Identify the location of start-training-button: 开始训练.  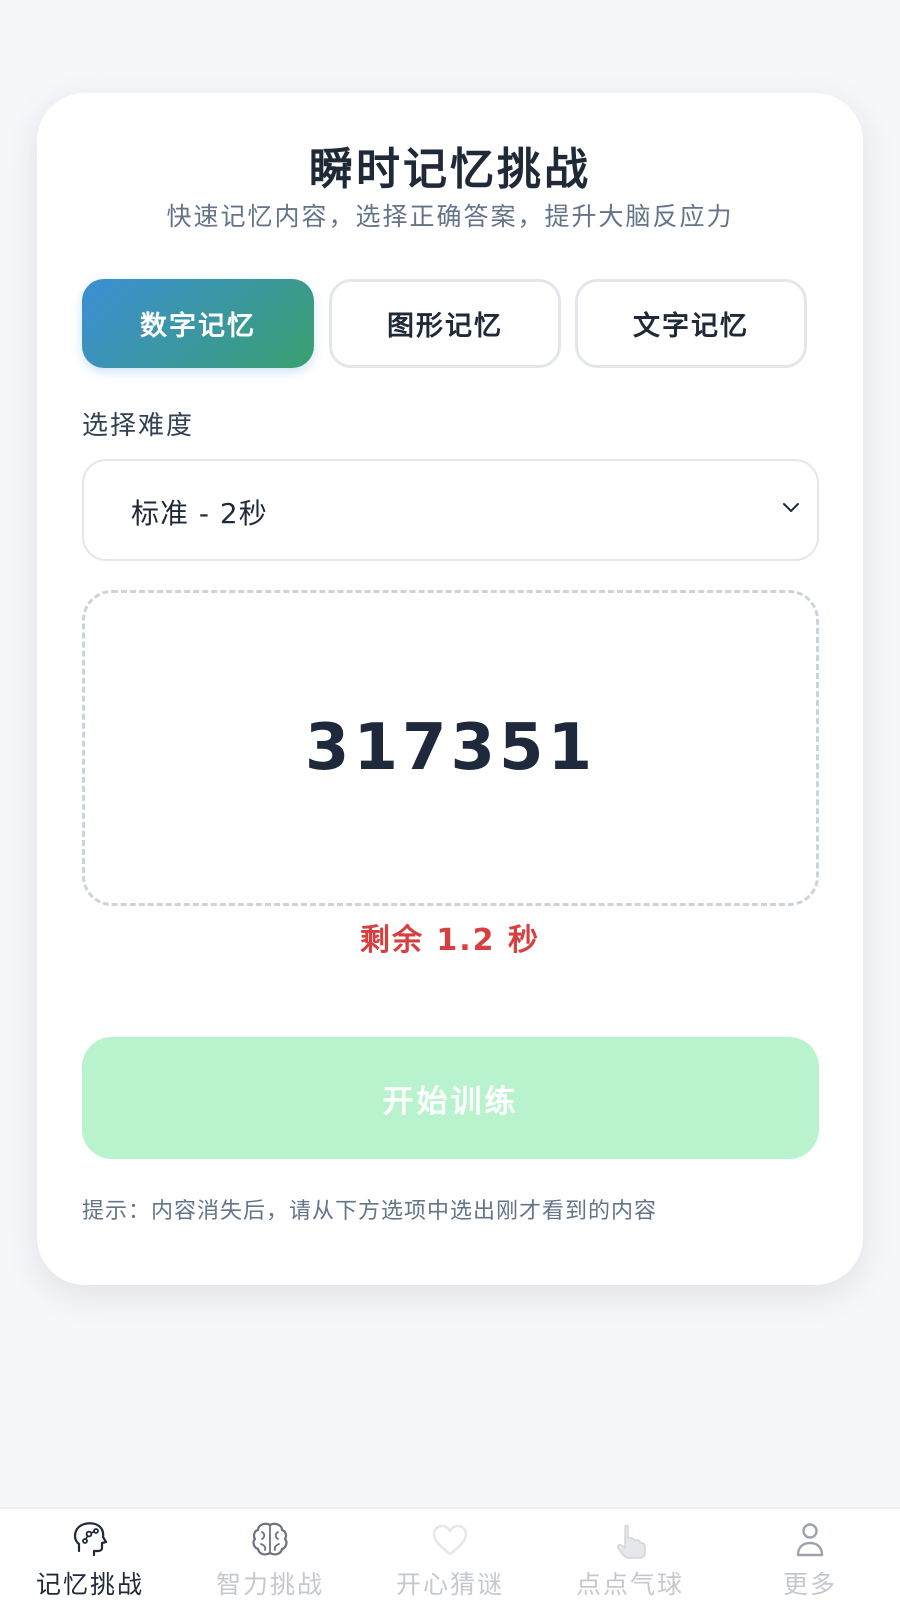
(450, 1098).